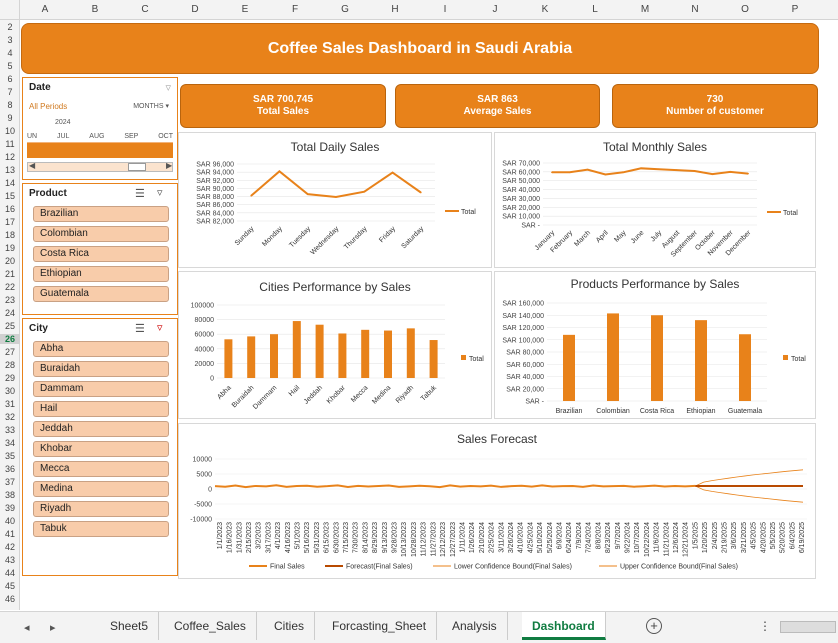  What do you see at coordinates (100, 150) in the screenshot?
I see `timeline-selection-bar` at bounding box center [100, 150].